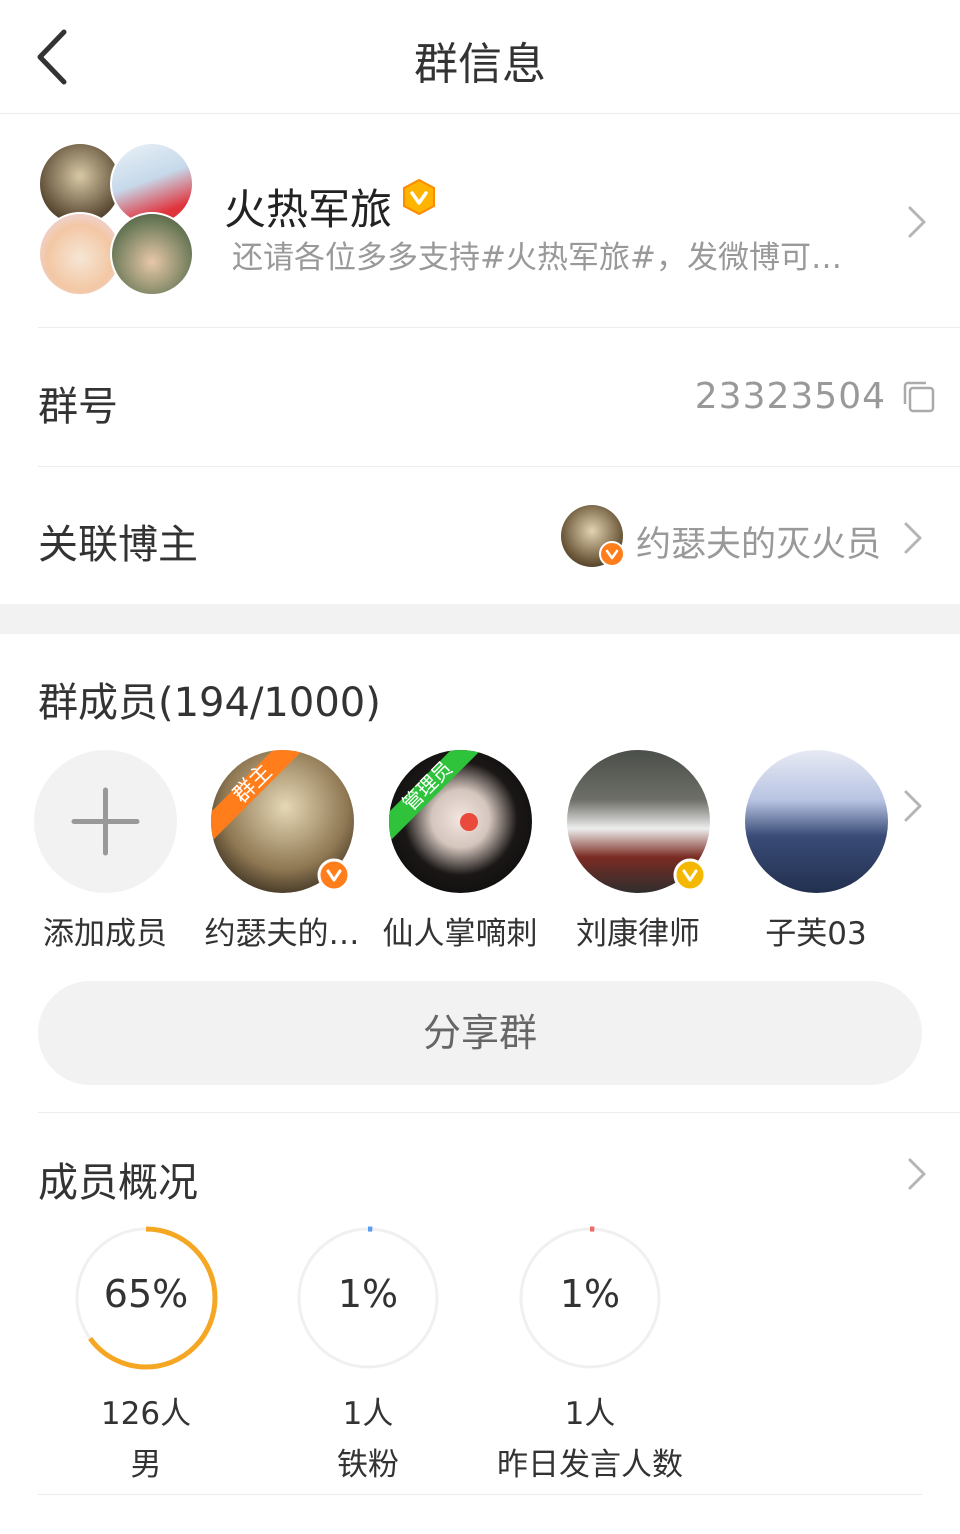 Image resolution: width=960 pixels, height=1534 pixels. What do you see at coordinates (118, 1183) in the screenshot?
I see `overview-section-title: 成员概况` at bounding box center [118, 1183].